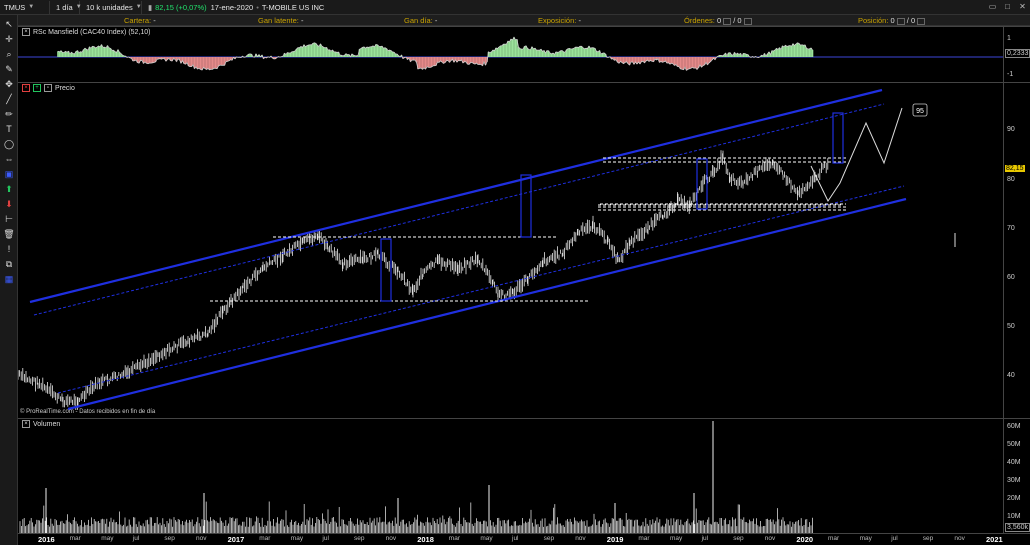  What do you see at coordinates (856, 155) in the screenshot?
I see `forecast-path` at bounding box center [856, 155].